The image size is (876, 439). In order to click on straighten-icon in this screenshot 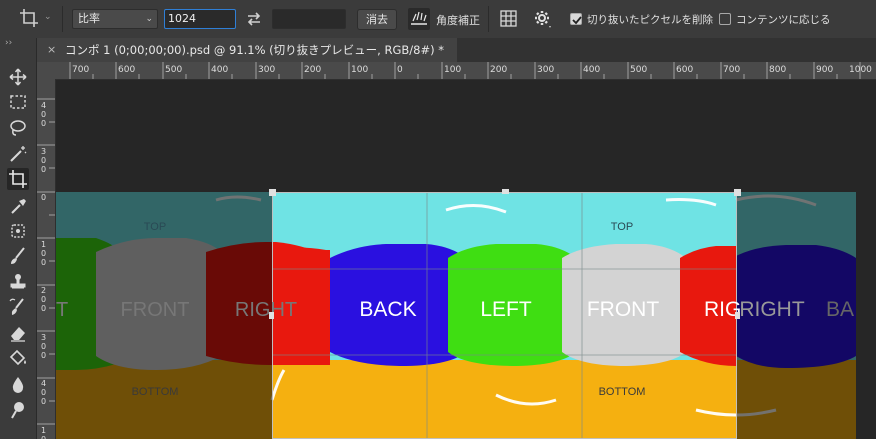, I will do `click(419, 19)`.